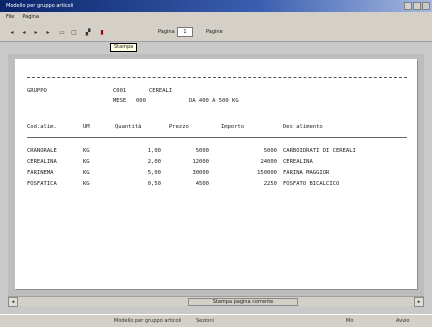  I want to click on previous-page-icon: ◂, so click(24, 32).